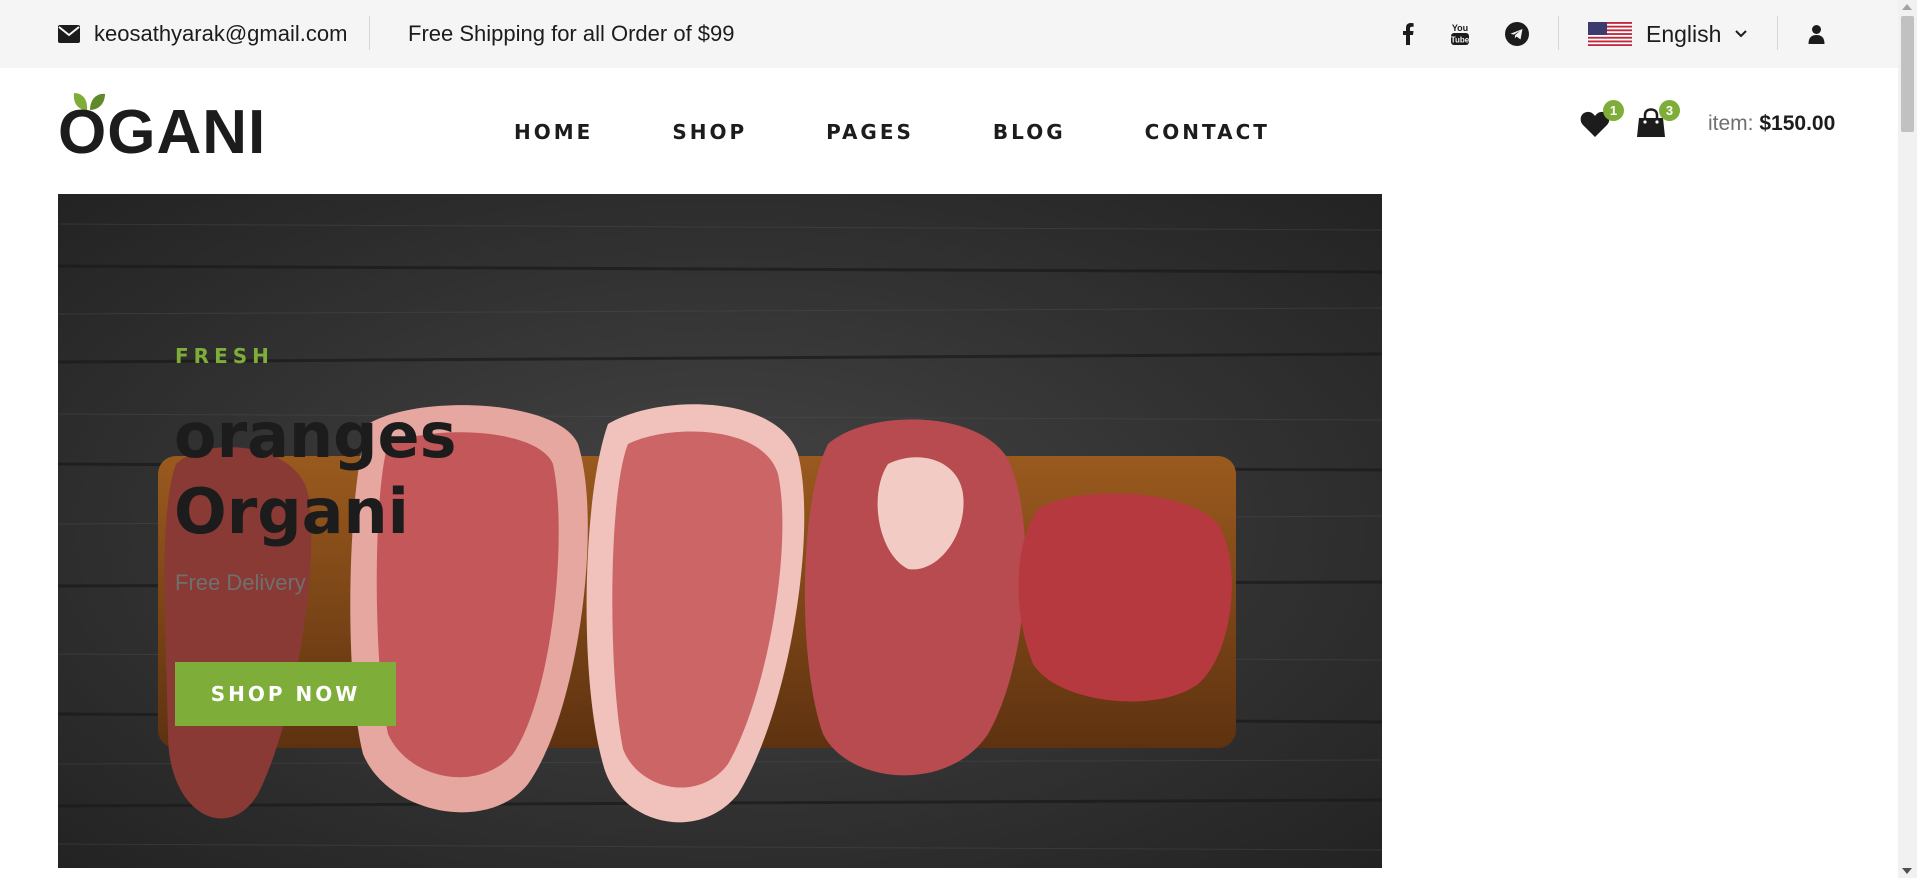  I want to click on hero-title: oranges Organi, so click(384, 474).